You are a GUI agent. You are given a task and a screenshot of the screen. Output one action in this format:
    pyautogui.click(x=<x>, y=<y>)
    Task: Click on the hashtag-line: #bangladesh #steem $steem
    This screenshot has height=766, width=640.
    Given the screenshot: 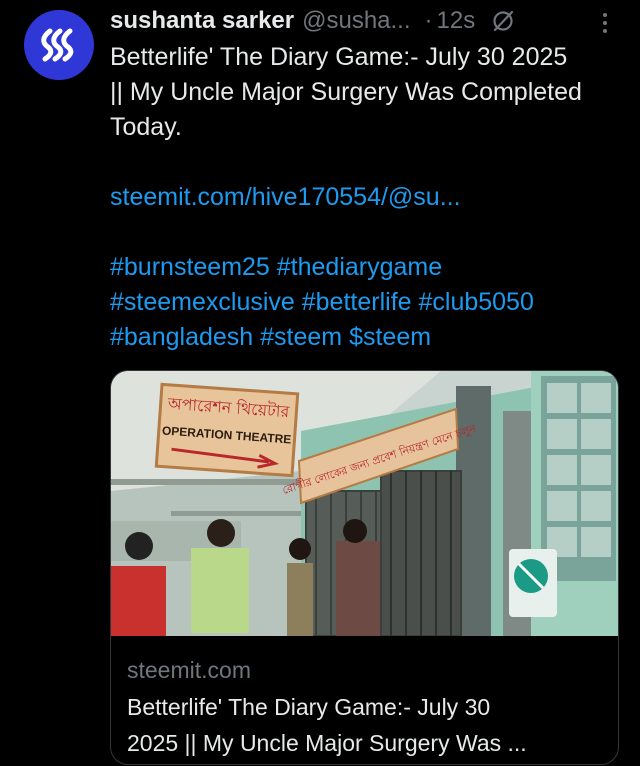 What is the action you would take?
    pyautogui.click(x=365, y=337)
    